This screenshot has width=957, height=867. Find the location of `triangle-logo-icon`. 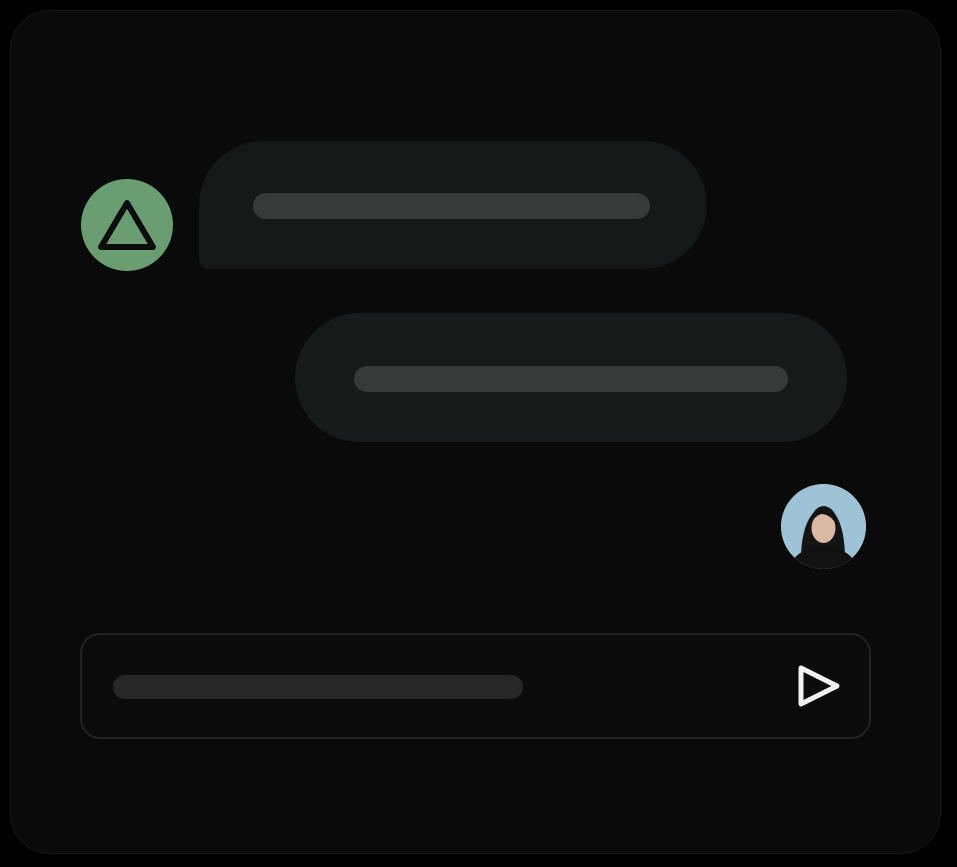

triangle-logo-icon is located at coordinates (127, 225).